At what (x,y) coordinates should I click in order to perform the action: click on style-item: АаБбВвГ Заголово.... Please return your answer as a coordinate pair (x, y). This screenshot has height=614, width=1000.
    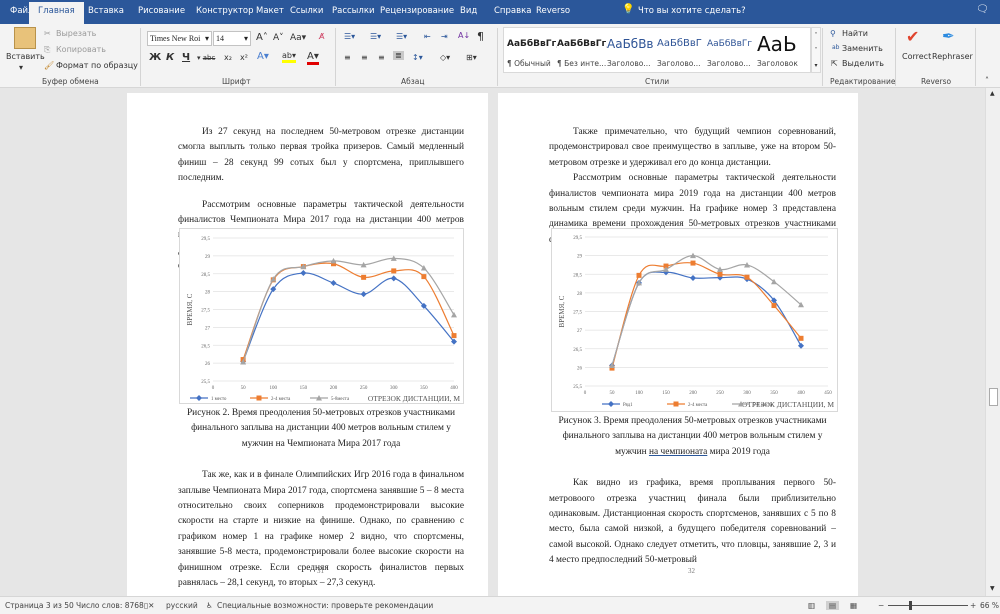
    Looking at the image, I should click on (682, 50).